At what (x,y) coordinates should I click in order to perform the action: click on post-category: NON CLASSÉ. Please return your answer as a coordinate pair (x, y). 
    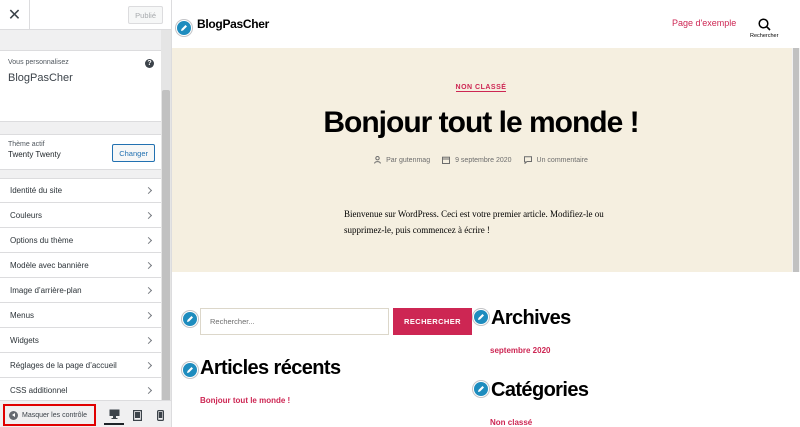
    Looking at the image, I should click on (481, 88).